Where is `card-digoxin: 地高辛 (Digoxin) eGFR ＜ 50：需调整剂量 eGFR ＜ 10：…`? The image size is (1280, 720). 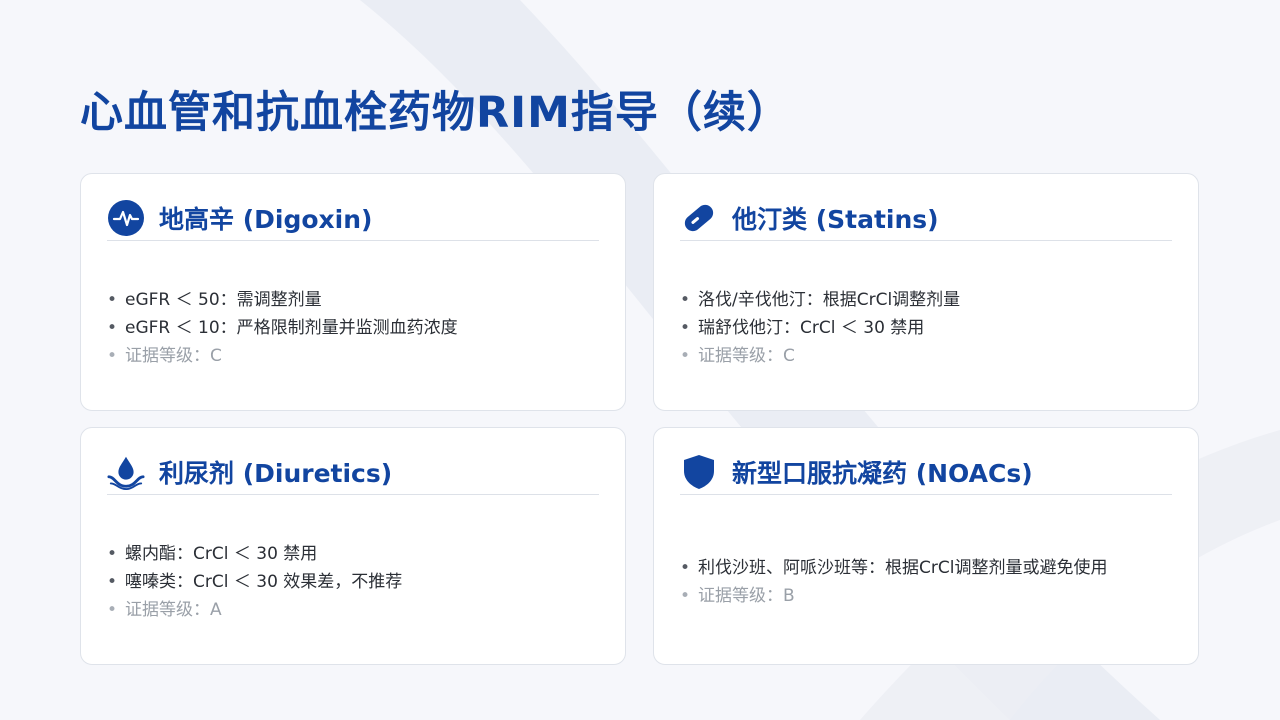 card-digoxin: 地高辛 (Digoxin) eGFR ＜ 50：需调整剂量 eGFR ＜ 10：… is located at coordinates (353, 292).